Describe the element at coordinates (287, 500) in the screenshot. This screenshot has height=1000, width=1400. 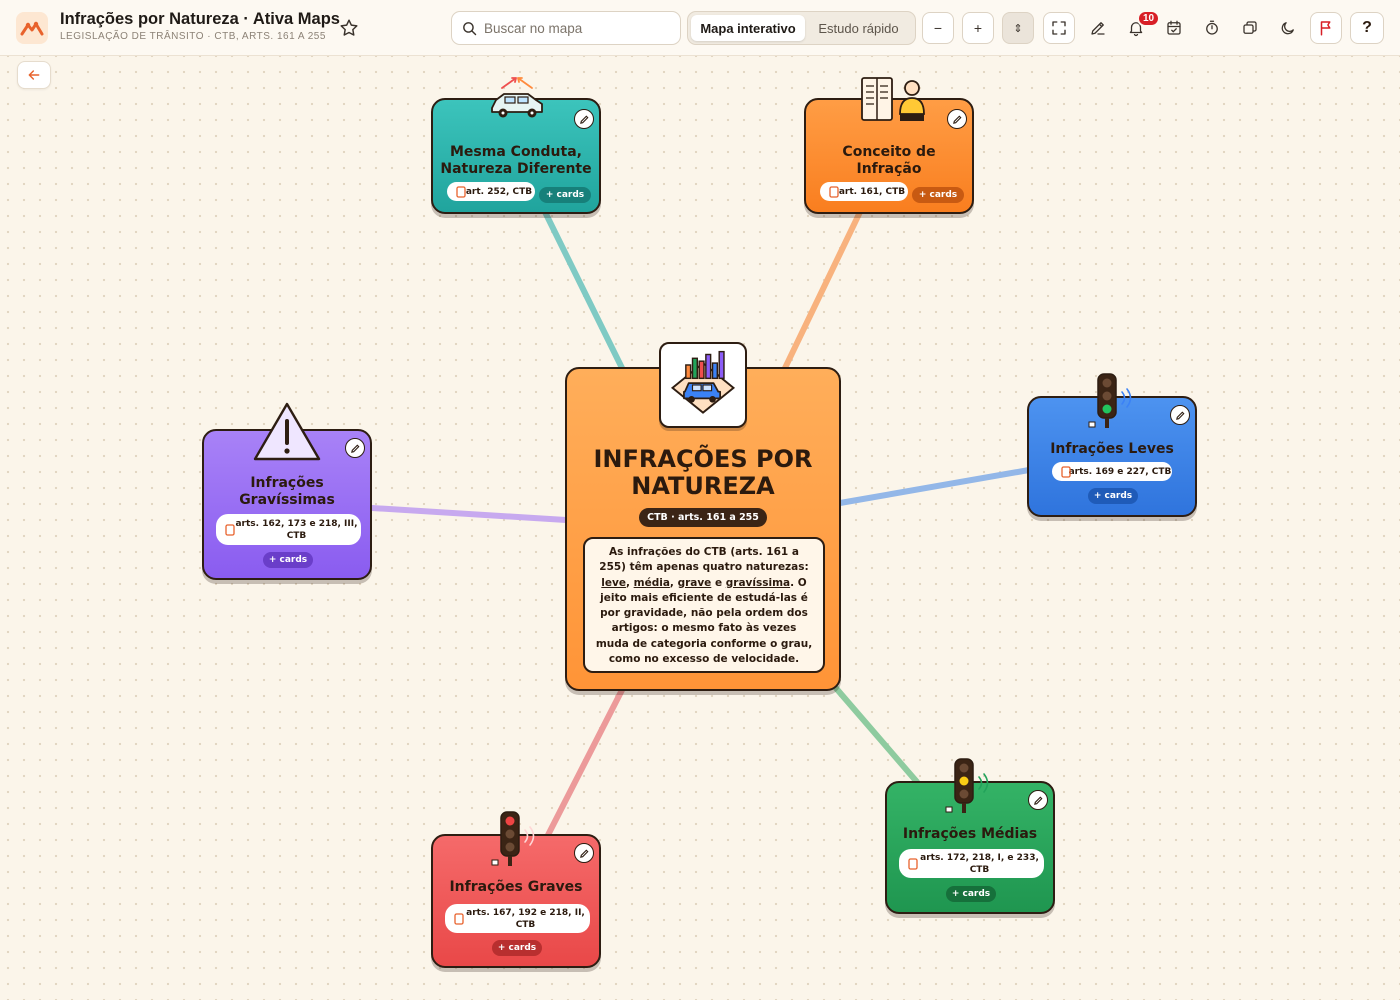
I see `node-title-line2: Gravíssimas` at that location.